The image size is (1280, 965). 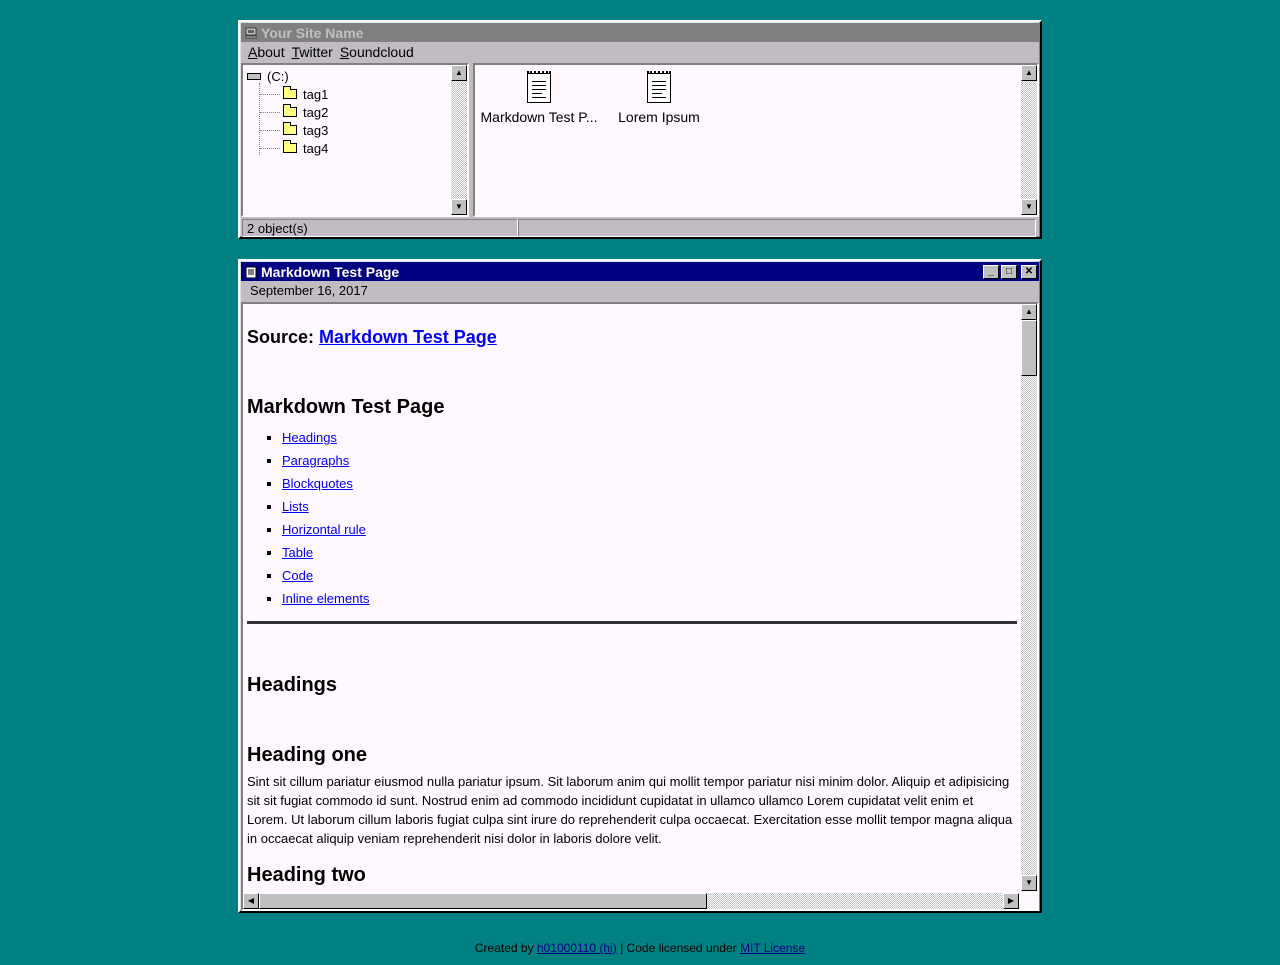 I want to click on scroll-right-arrow-icon: ▶, so click(x=1011, y=901).